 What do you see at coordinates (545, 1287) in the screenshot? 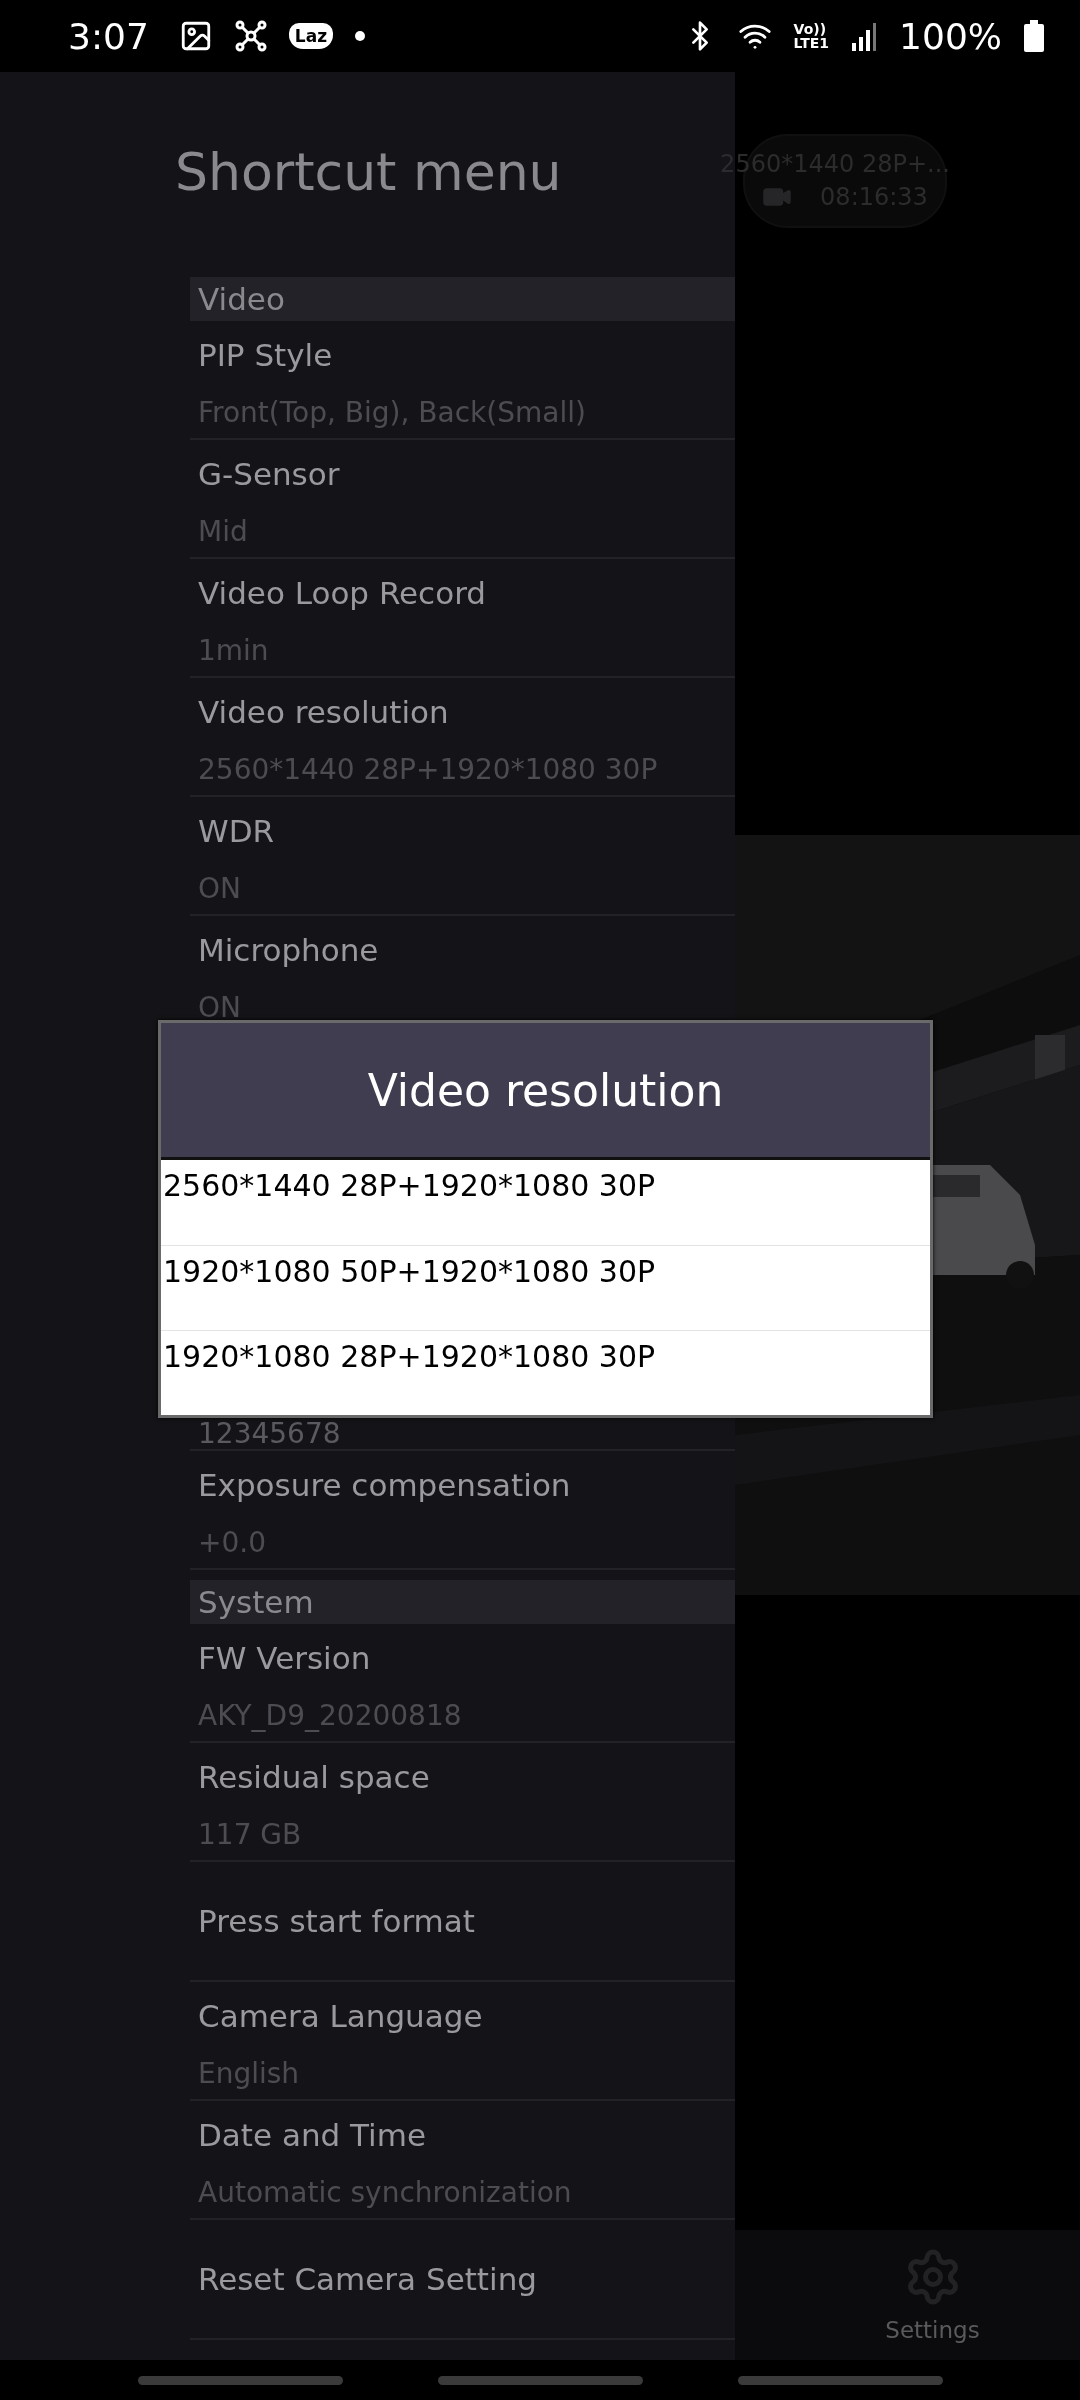
I see `resolution-option: 1920*1080 50P+1920*1080 30P` at bounding box center [545, 1287].